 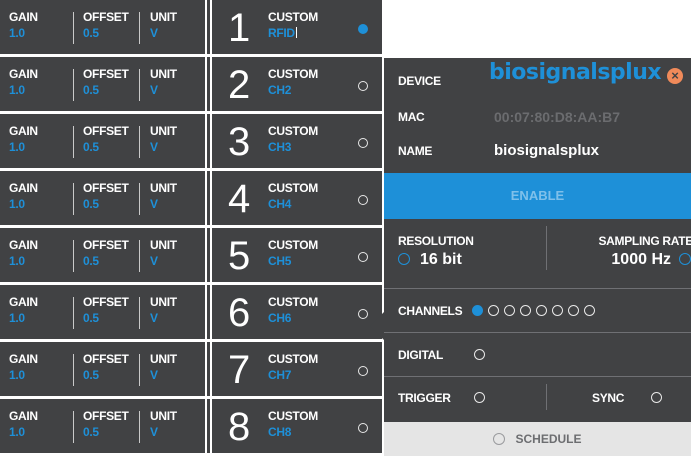 I want to click on digital-radio, so click(x=479, y=354).